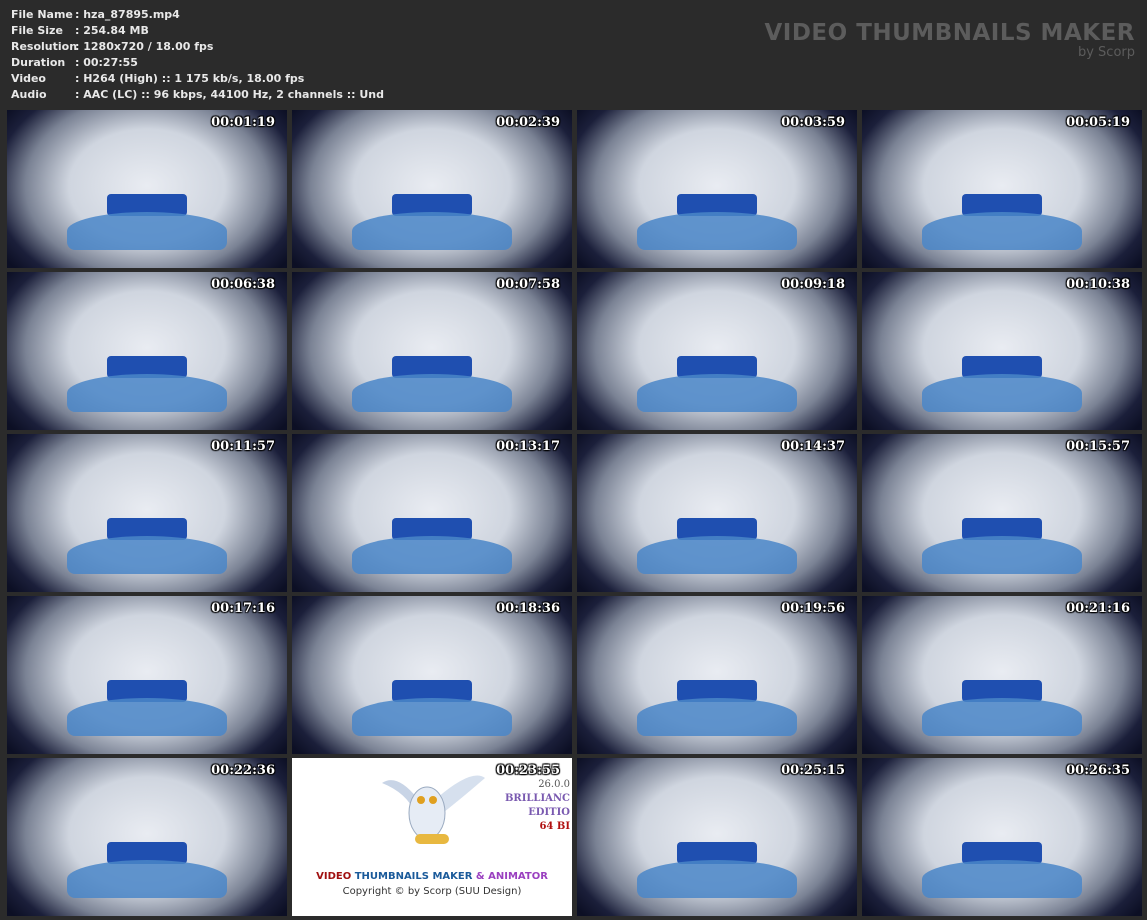 The image size is (1147, 920). What do you see at coordinates (243, 122) in the screenshot?
I see `timestamp: 00:01:19` at bounding box center [243, 122].